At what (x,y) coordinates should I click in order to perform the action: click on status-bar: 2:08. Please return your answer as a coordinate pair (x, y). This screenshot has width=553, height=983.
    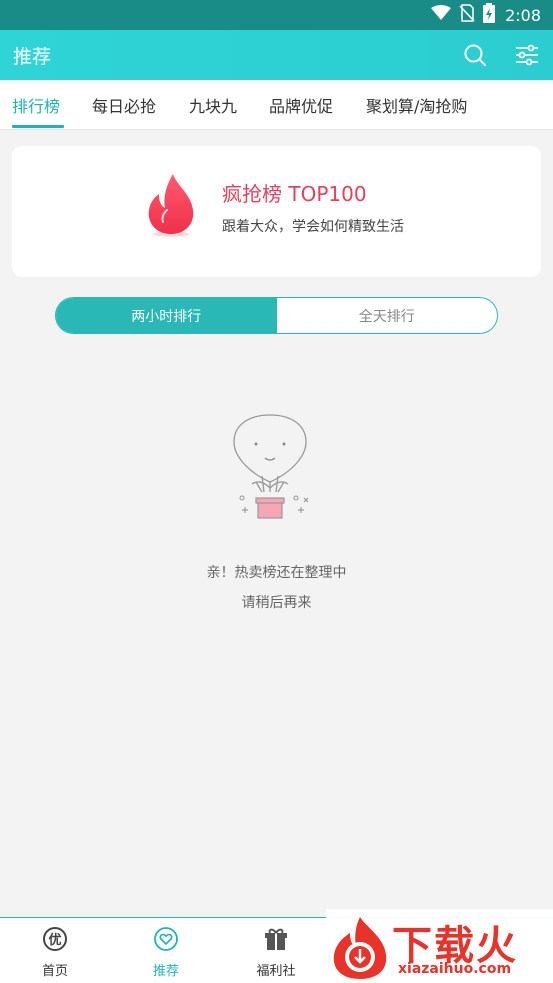
    Looking at the image, I should click on (276, 15).